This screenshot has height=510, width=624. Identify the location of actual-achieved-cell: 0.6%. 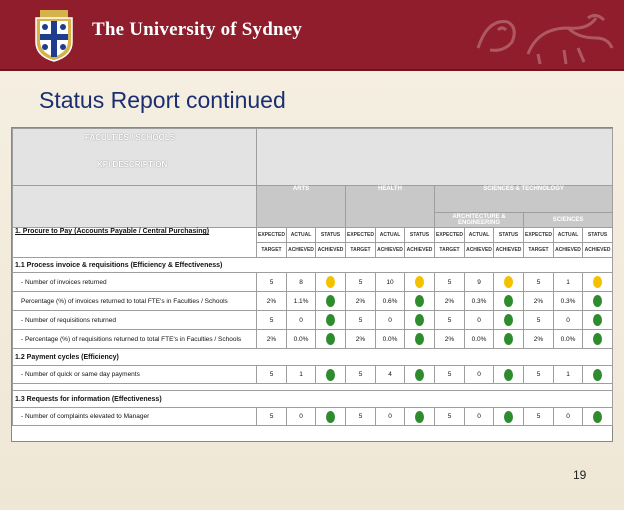
(390, 301).